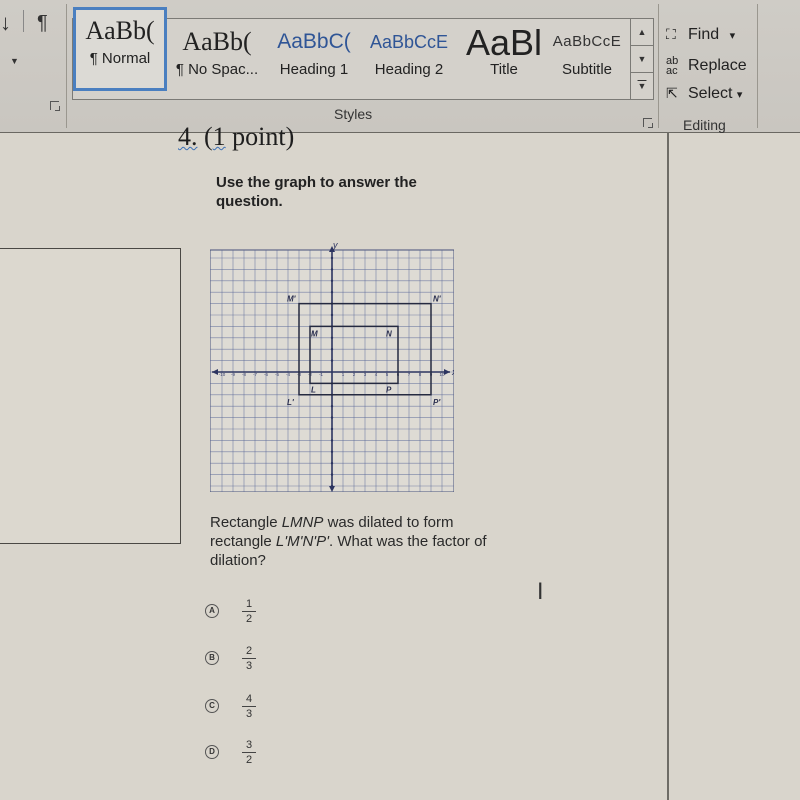 This screenshot has width=800, height=800. Describe the element at coordinates (409, 69) in the screenshot. I see `style-name: Heading 2` at that location.